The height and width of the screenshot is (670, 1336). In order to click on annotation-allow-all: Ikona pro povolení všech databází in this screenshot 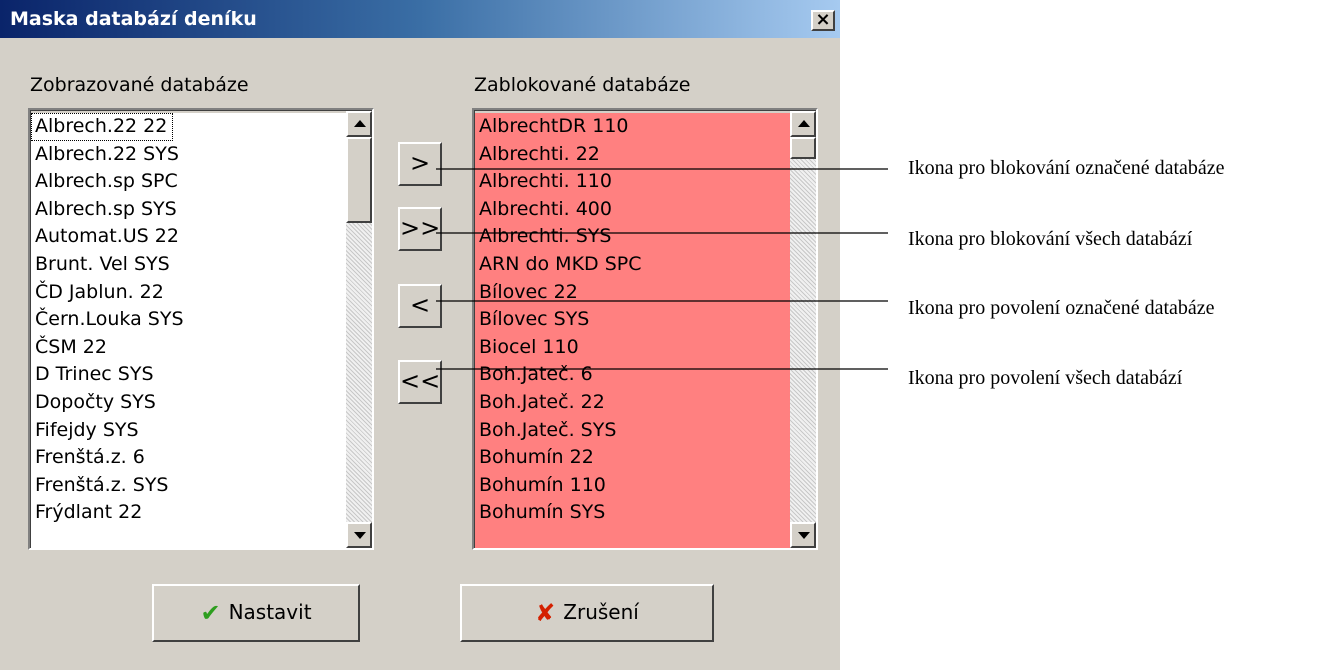, I will do `click(1045, 378)`.